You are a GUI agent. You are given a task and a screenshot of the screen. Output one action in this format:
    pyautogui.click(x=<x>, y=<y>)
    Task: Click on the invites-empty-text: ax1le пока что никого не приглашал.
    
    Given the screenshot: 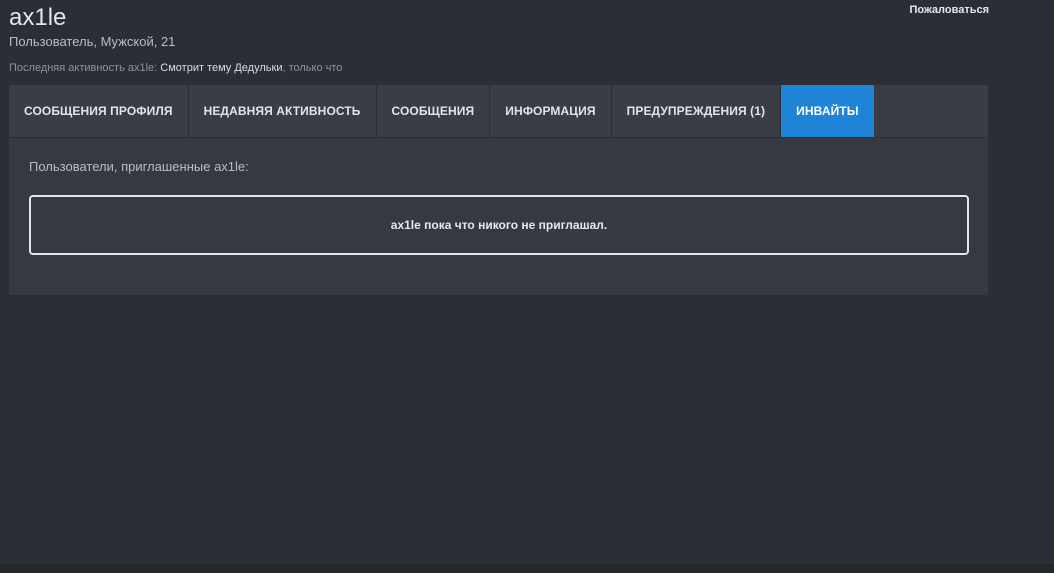 What is the action you would take?
    pyautogui.click(x=499, y=225)
    